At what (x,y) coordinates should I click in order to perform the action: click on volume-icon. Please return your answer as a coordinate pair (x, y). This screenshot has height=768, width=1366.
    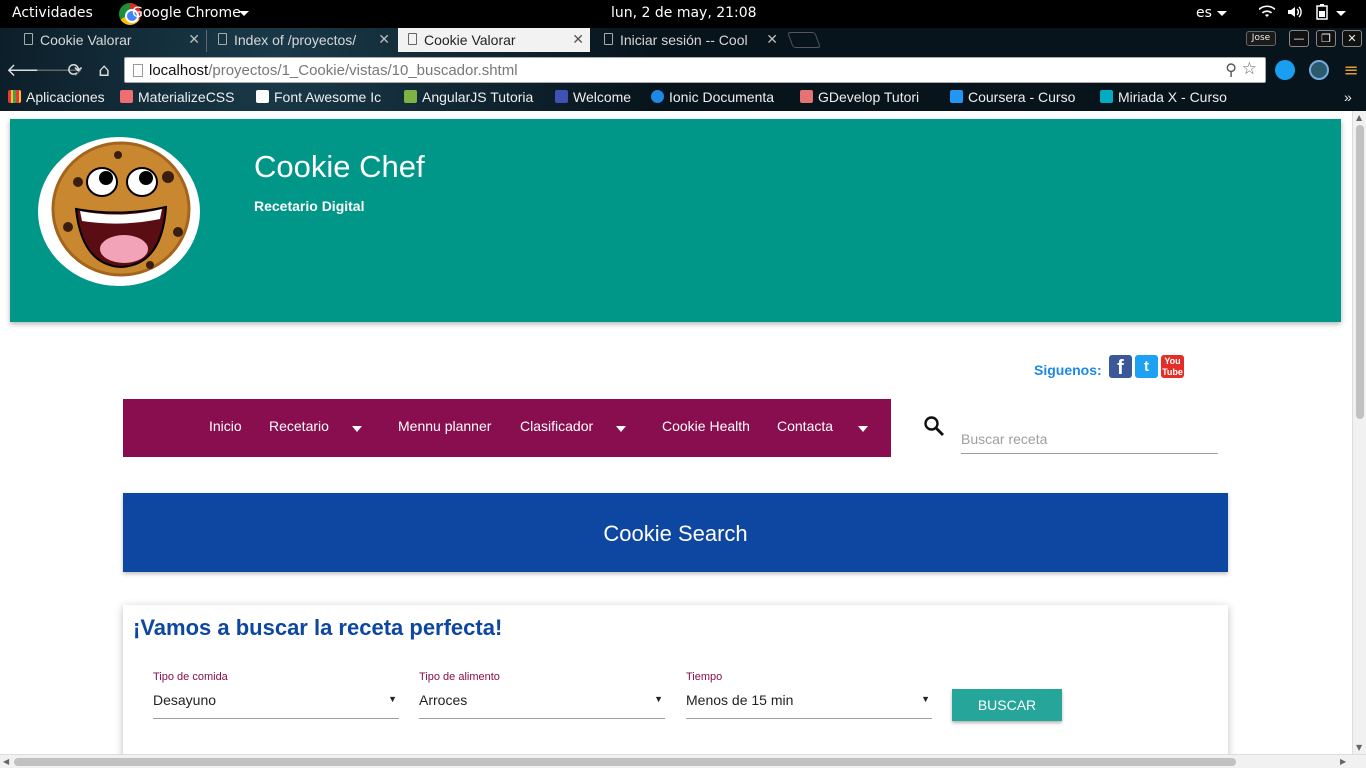
    Looking at the image, I should click on (1294, 14).